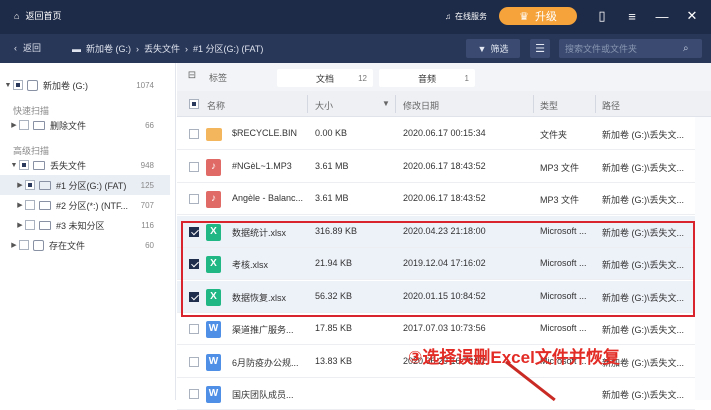 This screenshot has height=410, width=711. What do you see at coordinates (444, 328) in the screenshot?
I see `file-date: 2017.07.03 10:73:56` at bounding box center [444, 328].